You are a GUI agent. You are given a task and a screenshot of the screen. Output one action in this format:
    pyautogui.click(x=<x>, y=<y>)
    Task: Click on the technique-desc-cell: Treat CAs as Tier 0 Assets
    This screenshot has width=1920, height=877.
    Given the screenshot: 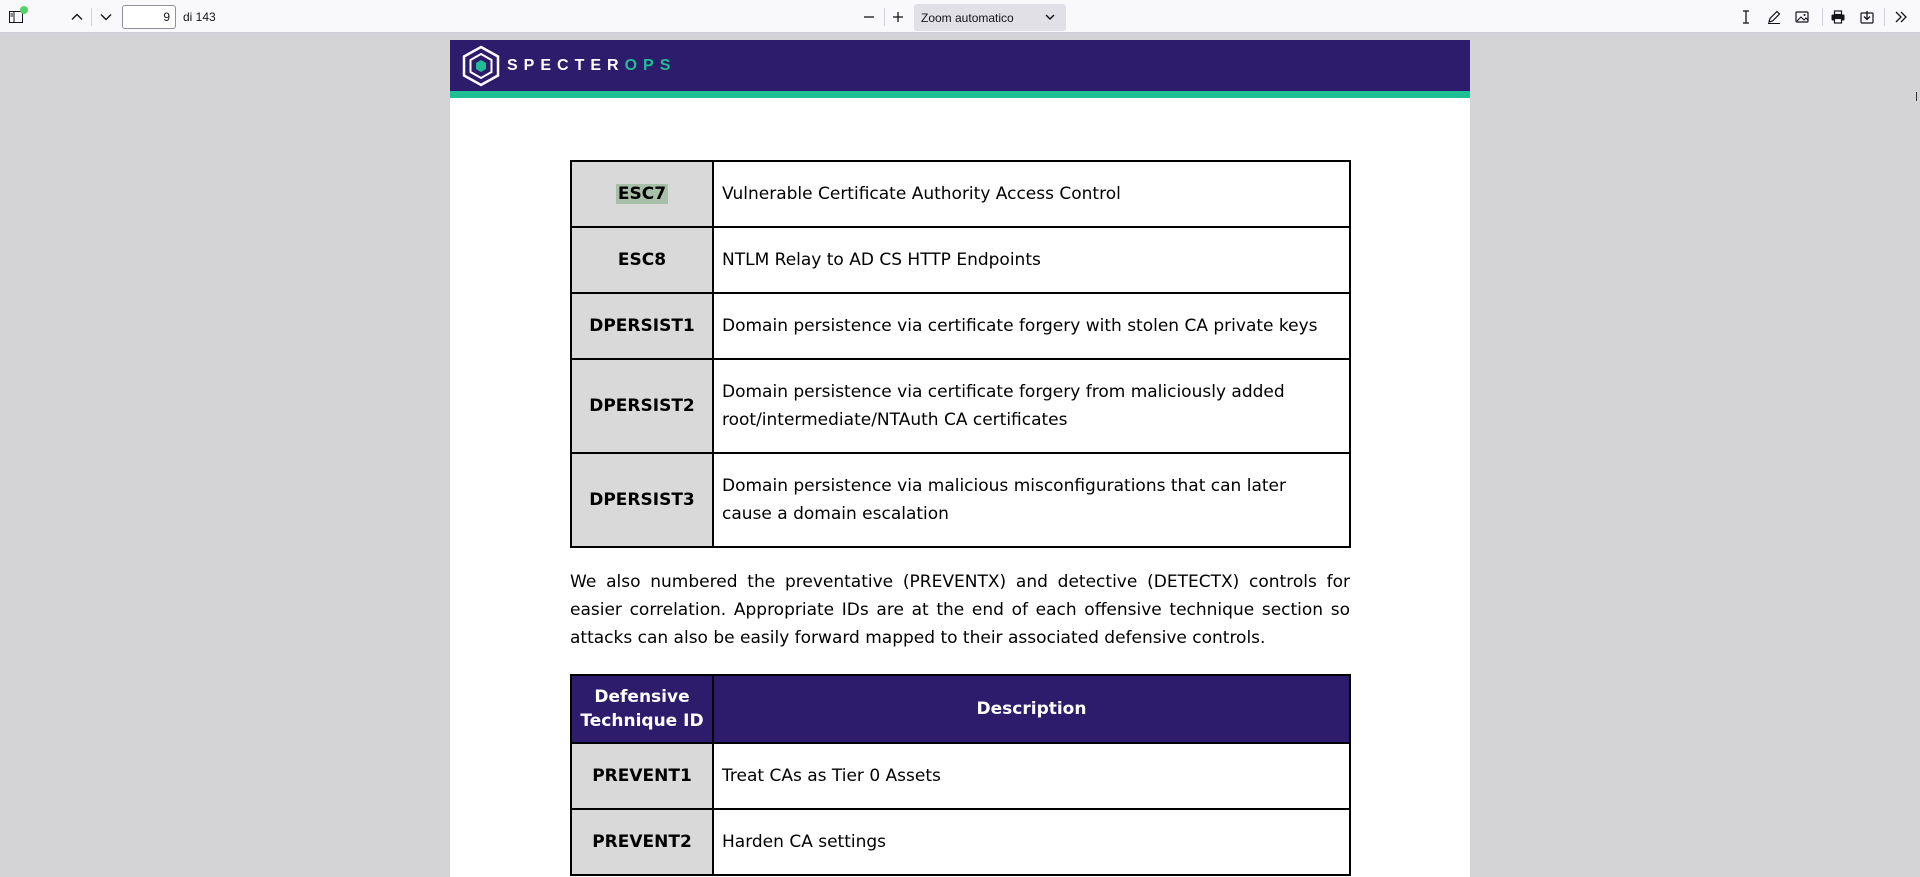 What is the action you would take?
    pyautogui.click(x=1031, y=776)
    